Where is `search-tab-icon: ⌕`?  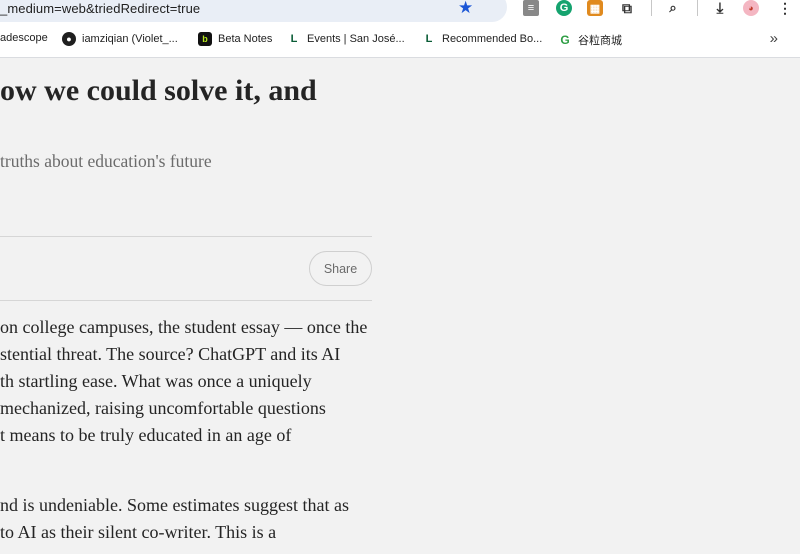 search-tab-icon: ⌕ is located at coordinates (673, 8).